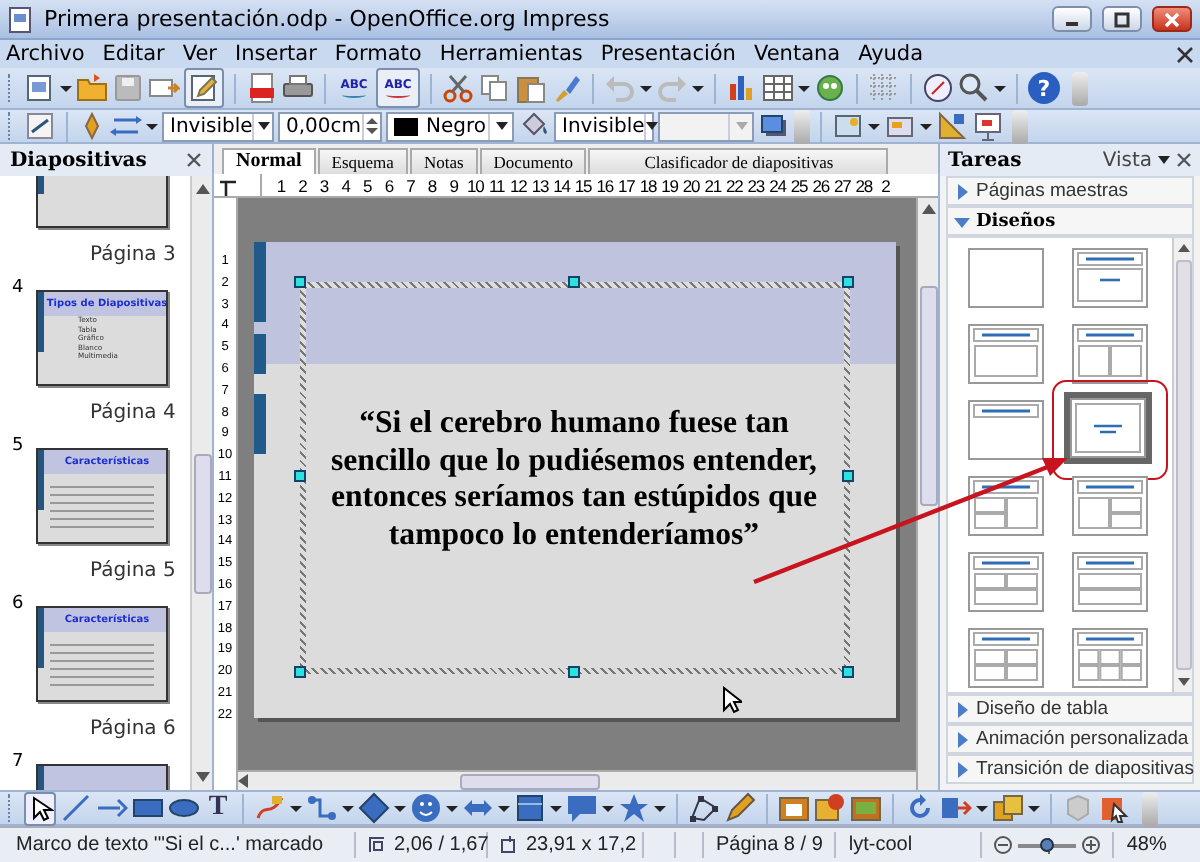 The image size is (1200, 862). What do you see at coordinates (920, 808) in the screenshot?
I see `rotate-icon` at bounding box center [920, 808].